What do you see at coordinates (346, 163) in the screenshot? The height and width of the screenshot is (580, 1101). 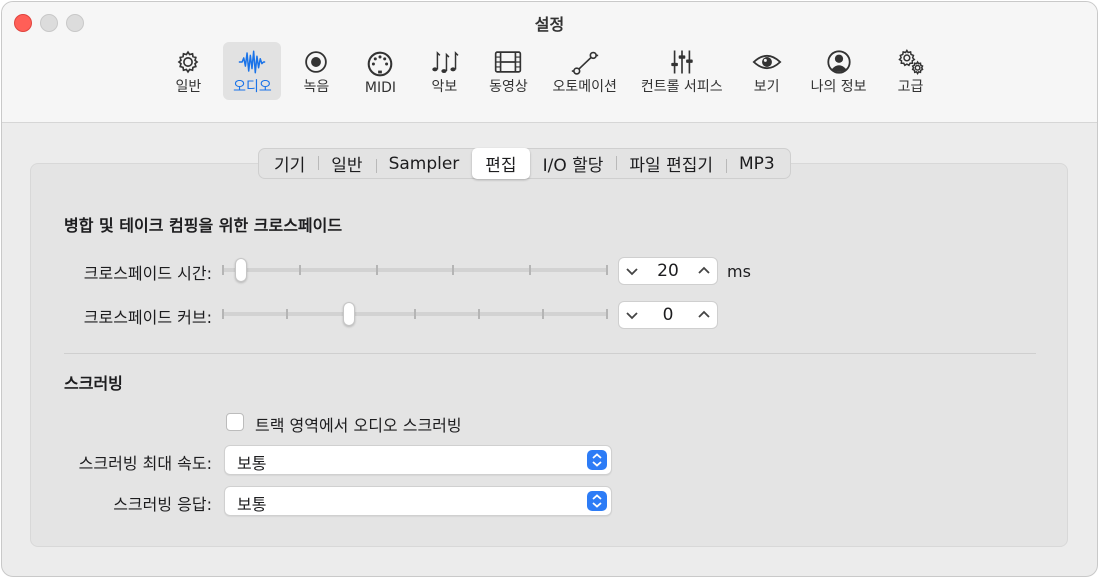 I see `tab-general: 일반` at bounding box center [346, 163].